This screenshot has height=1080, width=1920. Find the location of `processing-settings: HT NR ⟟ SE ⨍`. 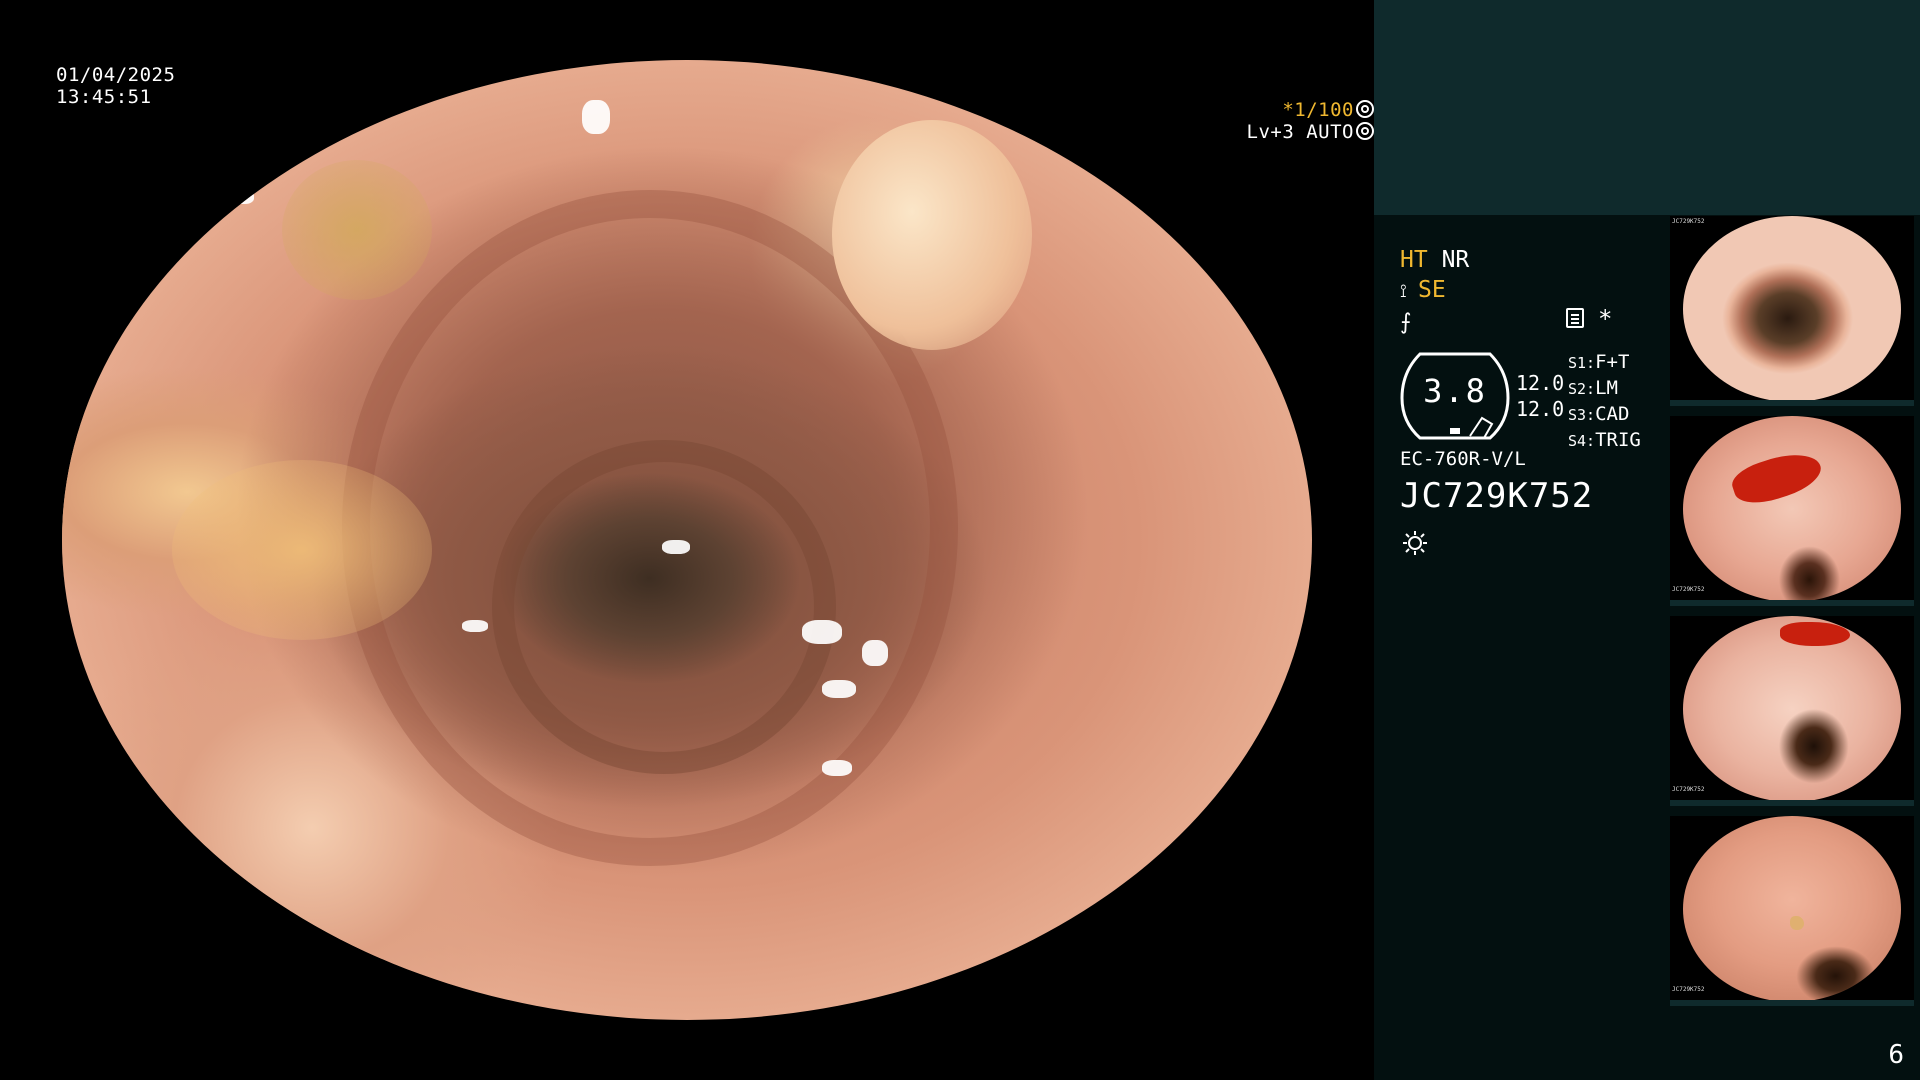

processing-settings: HT NR ⟟ SE ⨍ is located at coordinates (1434, 291).